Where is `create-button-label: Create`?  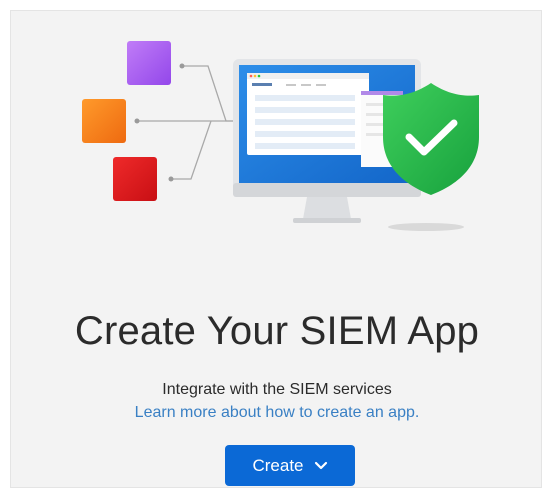
create-button-label: Create is located at coordinates (278, 465).